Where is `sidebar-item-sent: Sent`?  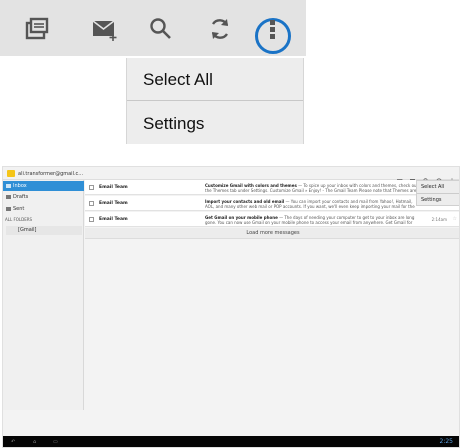
sidebar-item-sent: Sent is located at coordinates (43, 209).